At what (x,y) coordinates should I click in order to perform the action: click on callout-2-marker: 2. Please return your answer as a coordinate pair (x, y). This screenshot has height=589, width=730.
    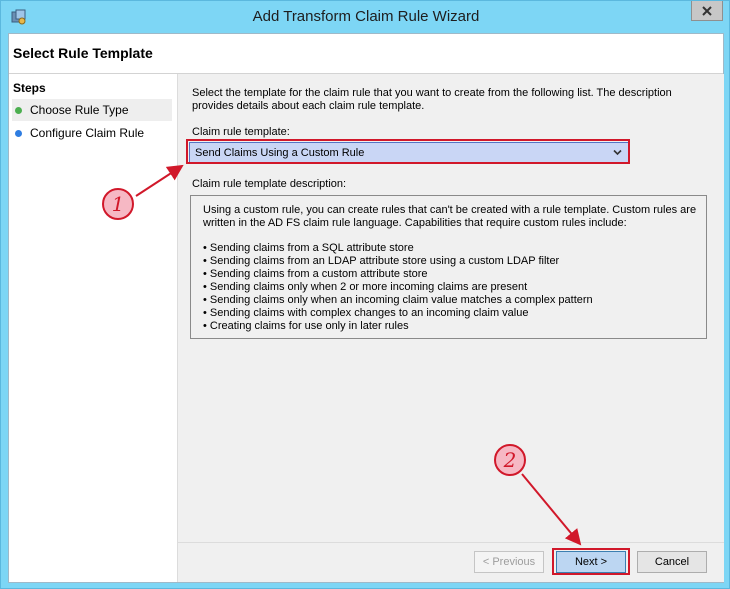
    Looking at the image, I should click on (510, 460).